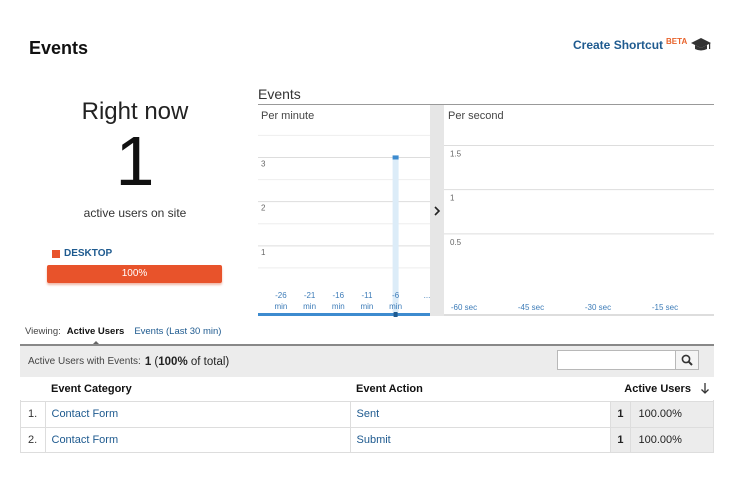 The height and width of the screenshot is (483, 732). I want to click on y-tick-label: 0.5, so click(456, 242).